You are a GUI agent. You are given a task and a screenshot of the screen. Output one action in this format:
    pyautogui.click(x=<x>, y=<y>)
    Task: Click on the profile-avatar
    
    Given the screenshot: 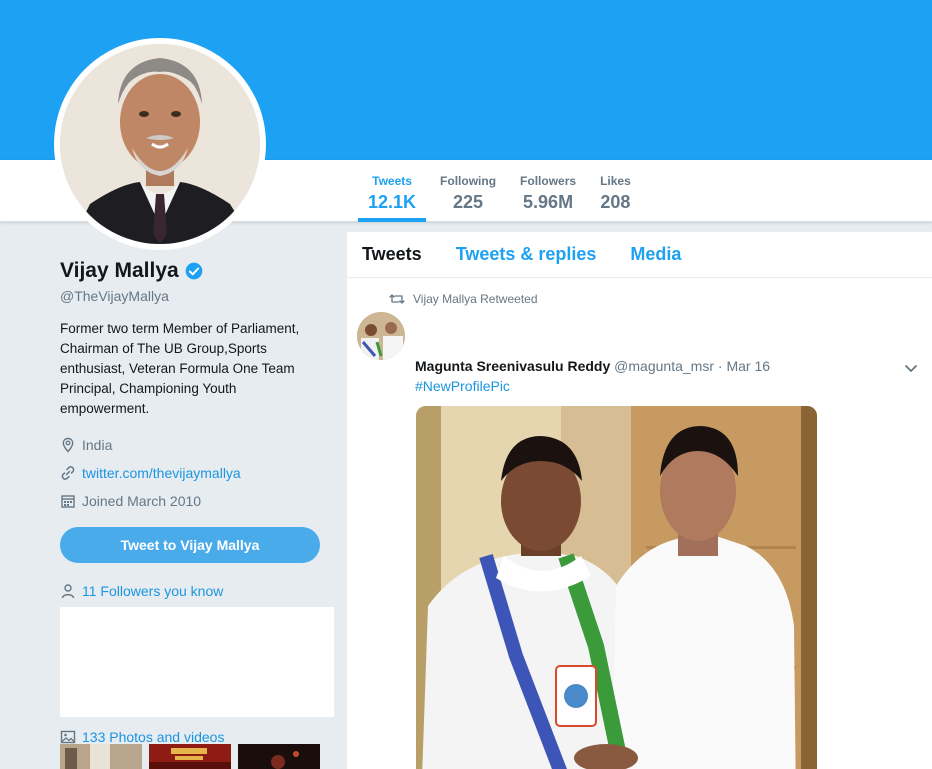 What is the action you would take?
    pyautogui.click(x=160, y=144)
    